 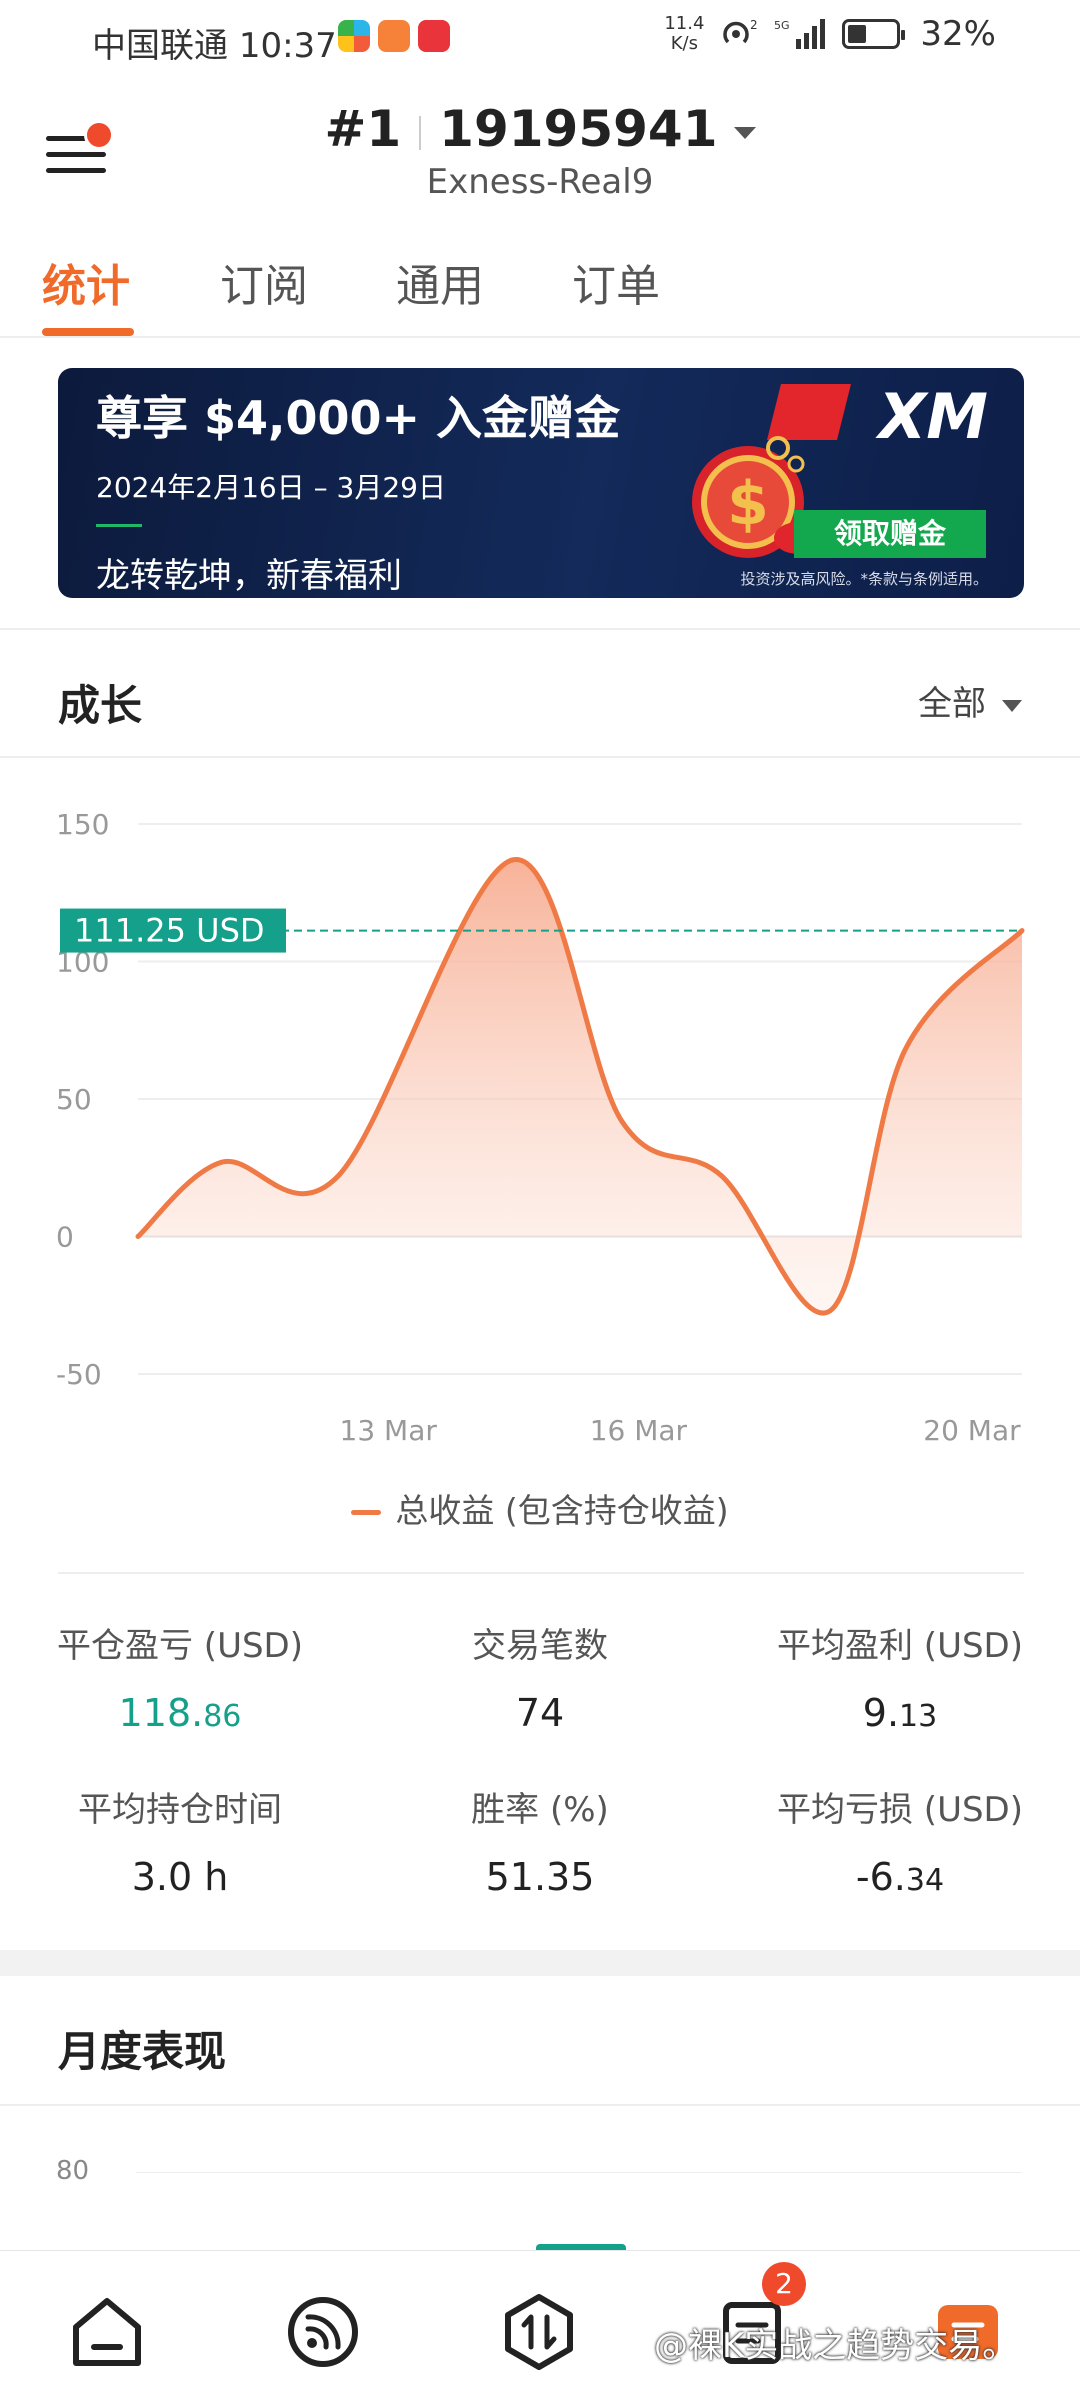 What do you see at coordinates (918, 1716) in the screenshot?
I see `stat-value-decimals: 13` at bounding box center [918, 1716].